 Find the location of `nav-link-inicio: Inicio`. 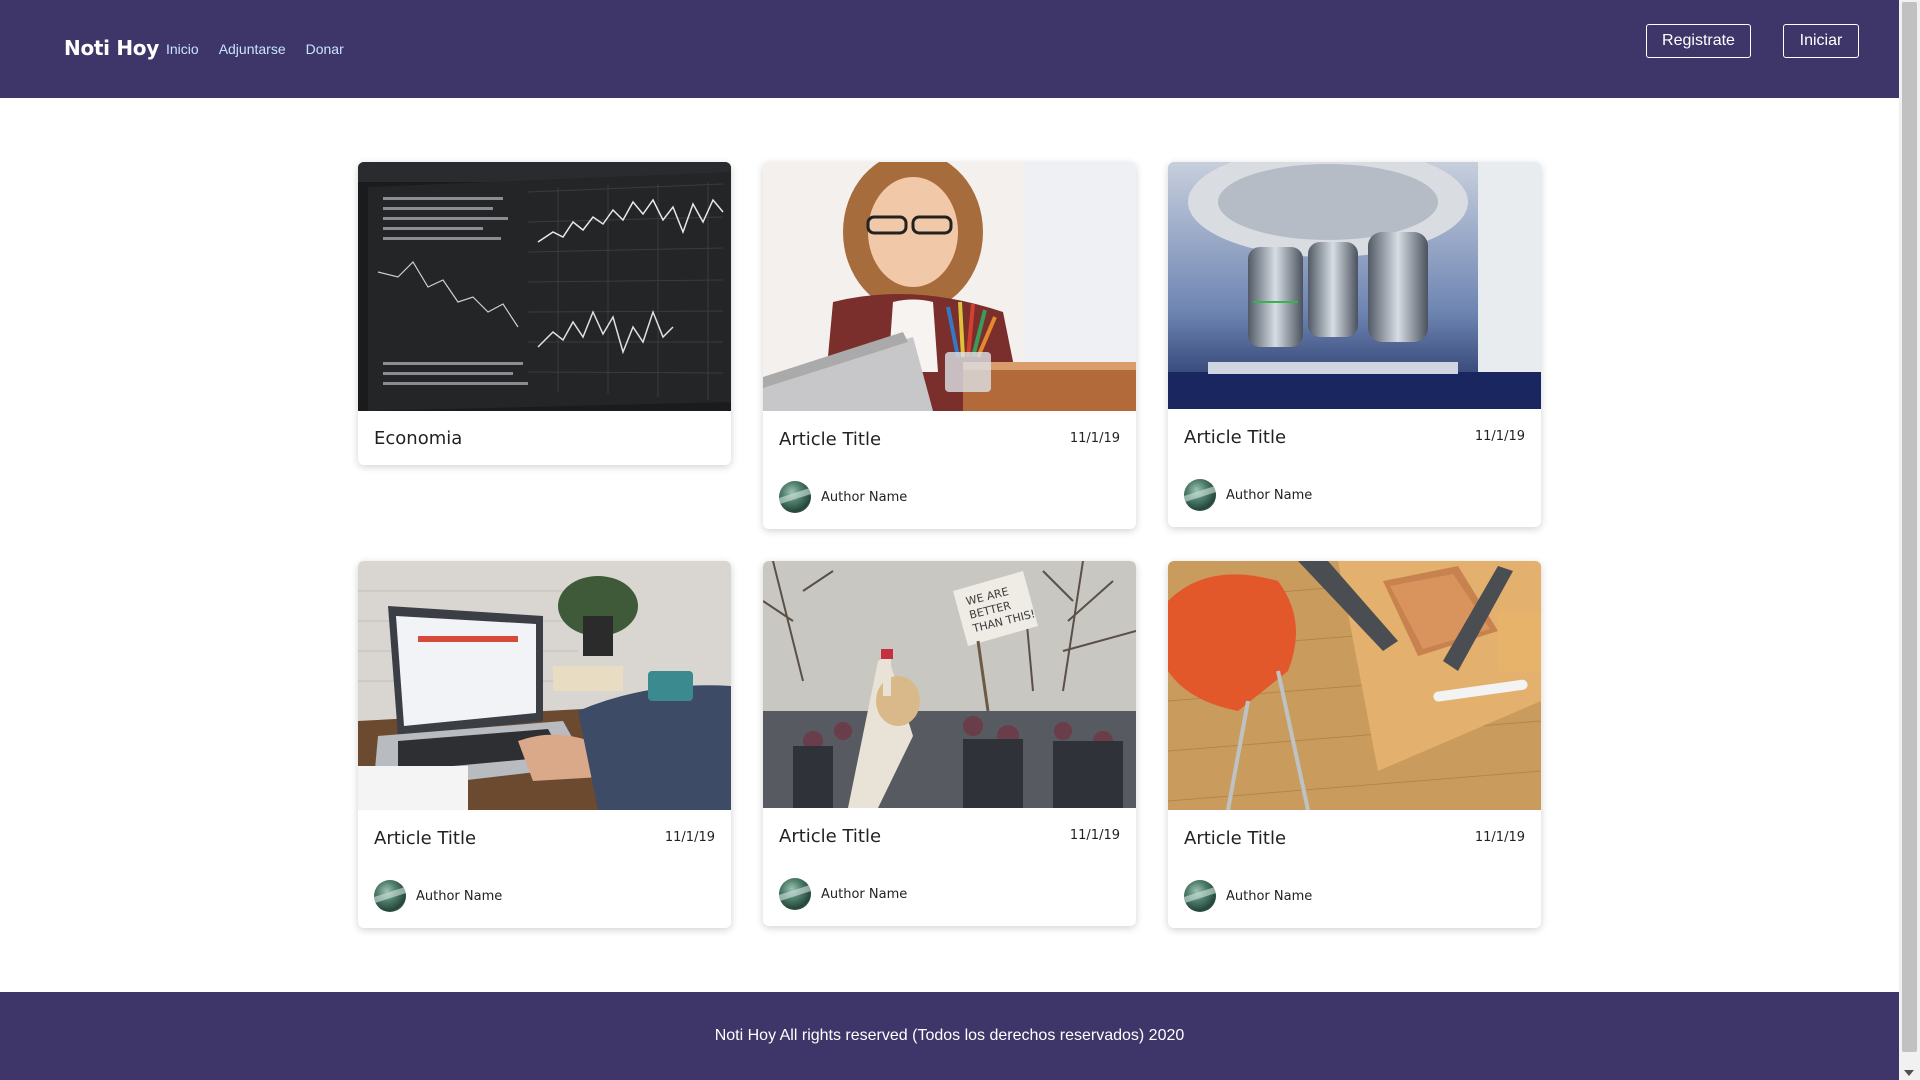

nav-link-inicio: Inicio is located at coordinates (182, 49).